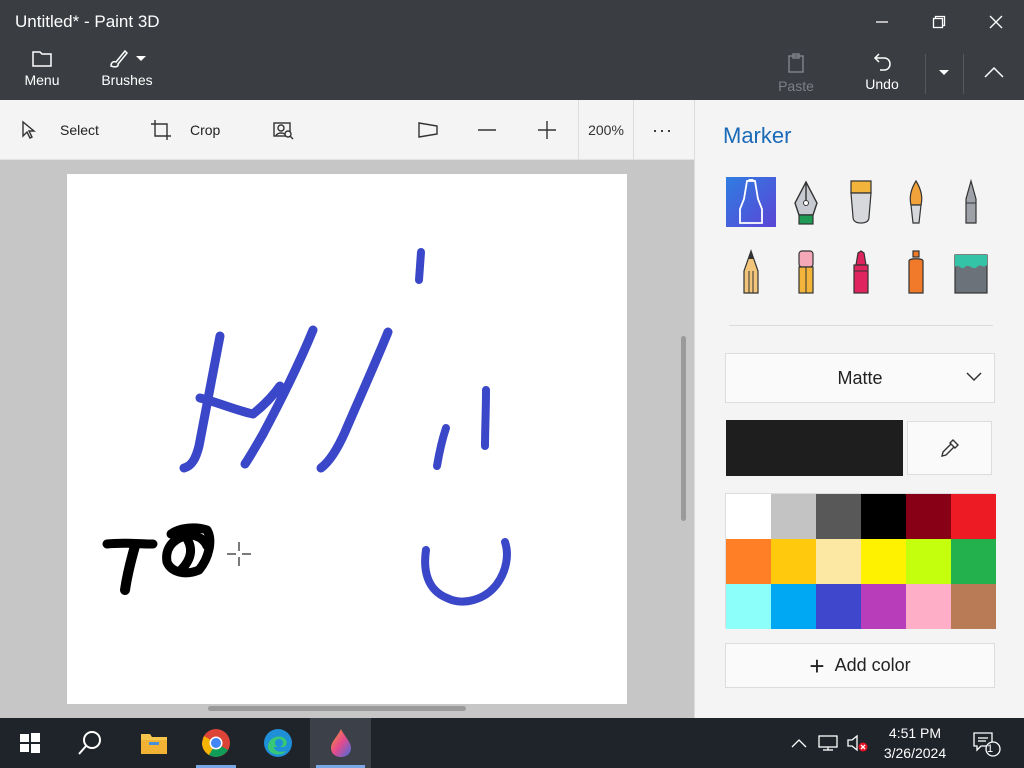  I want to click on color-palette, so click(860, 561).